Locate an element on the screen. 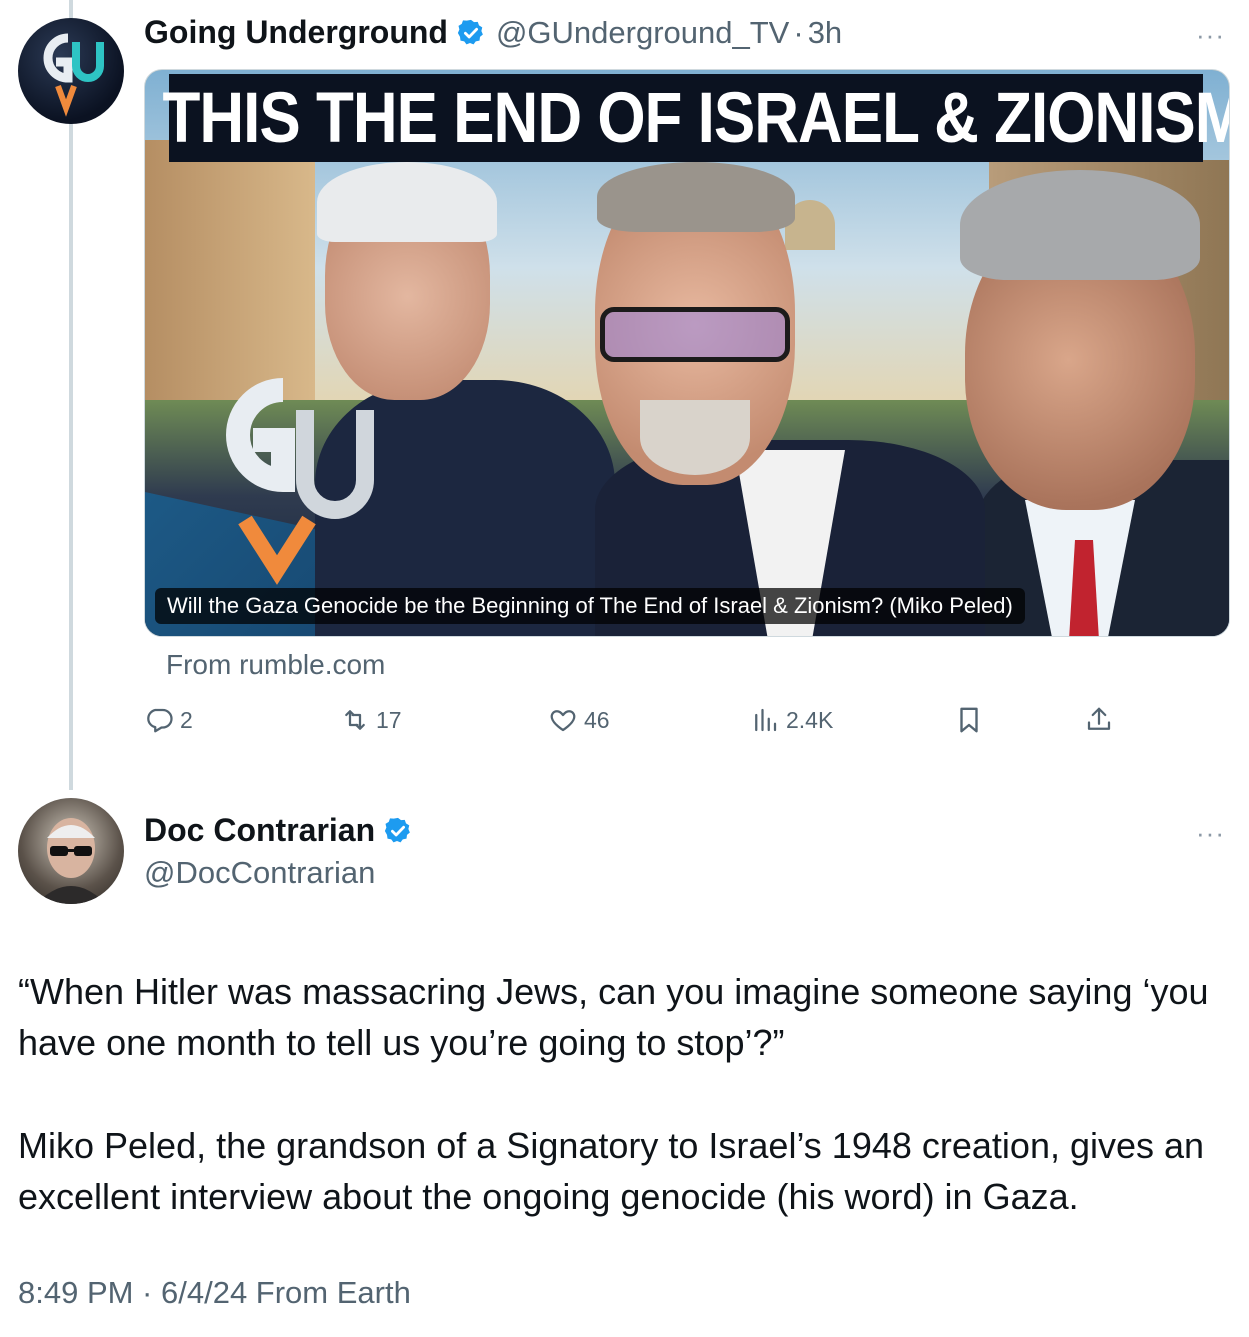 The height and width of the screenshot is (1337, 1249). avatar-photo is located at coordinates (71, 861).